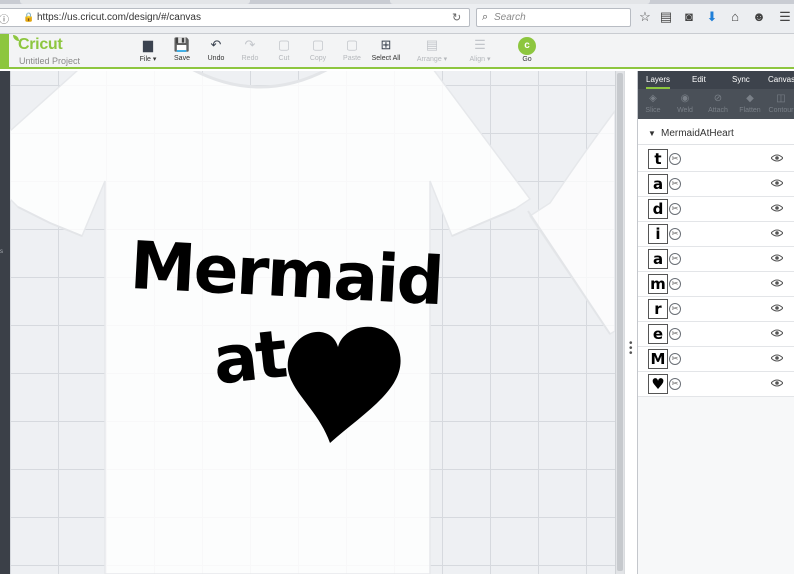  What do you see at coordinates (666, 17) in the screenshot?
I see `reading-list-icon: ▤` at bounding box center [666, 17].